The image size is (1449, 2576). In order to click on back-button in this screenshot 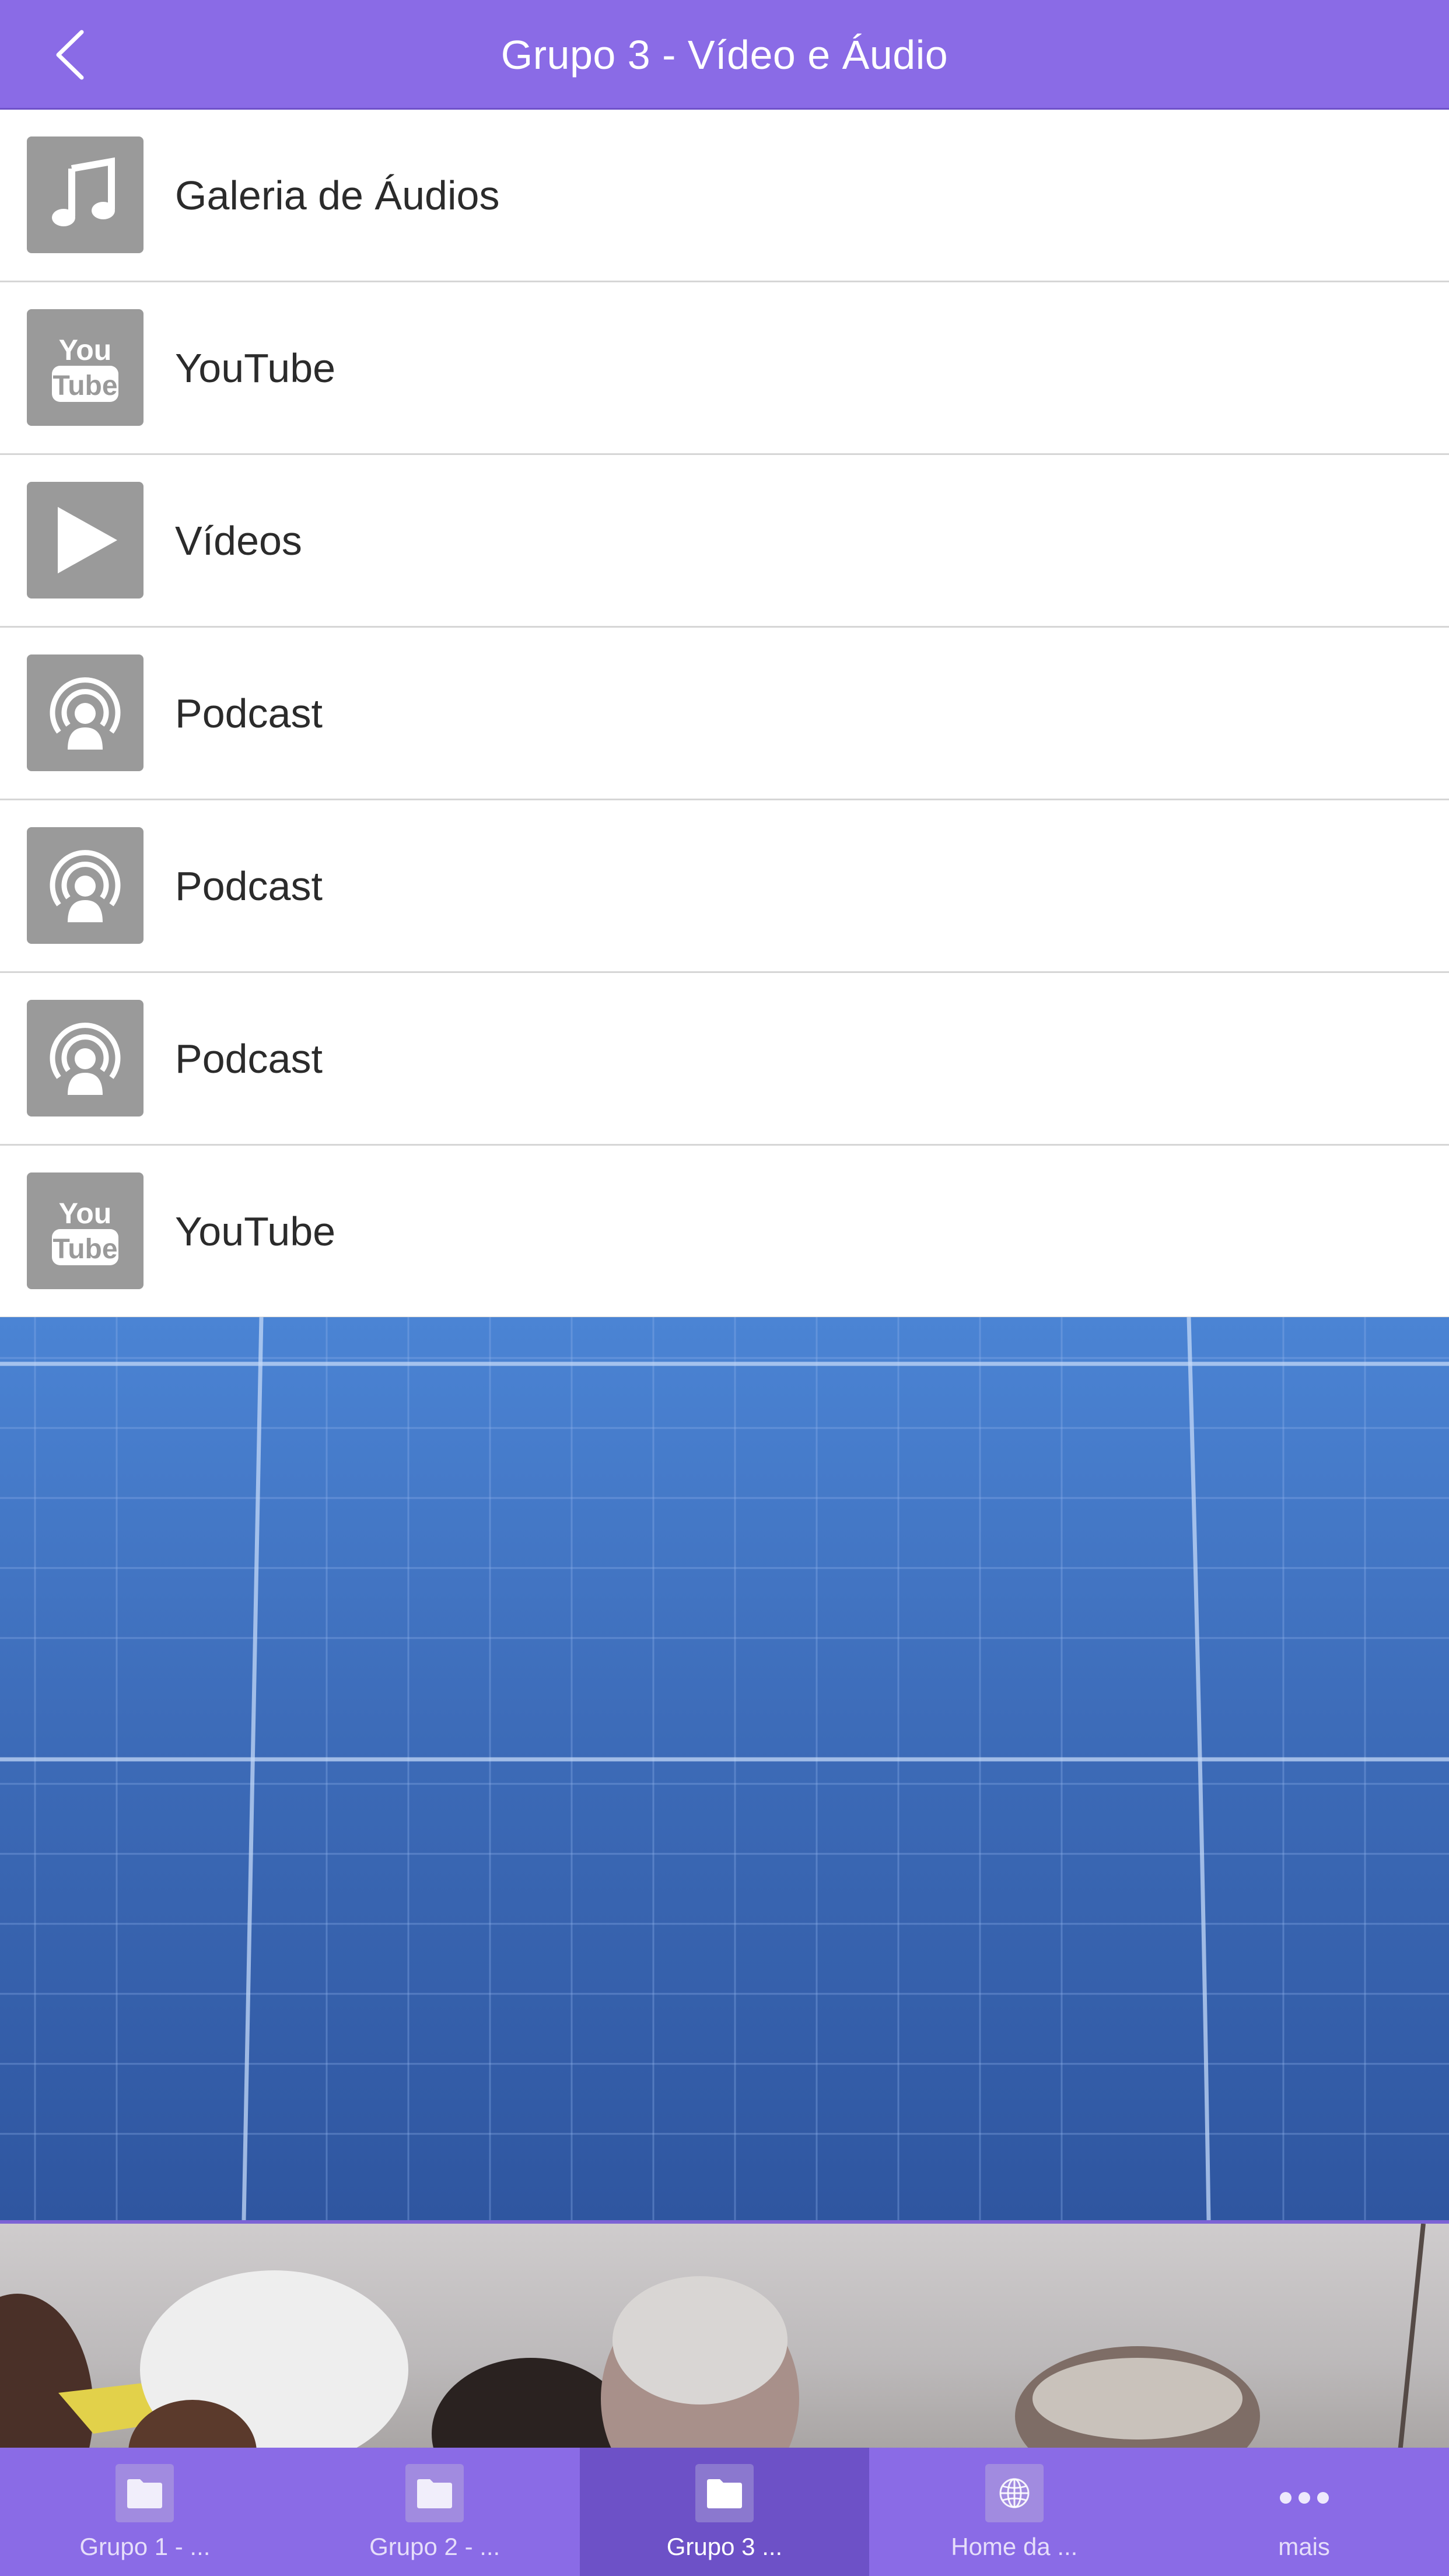, I will do `click(70, 55)`.